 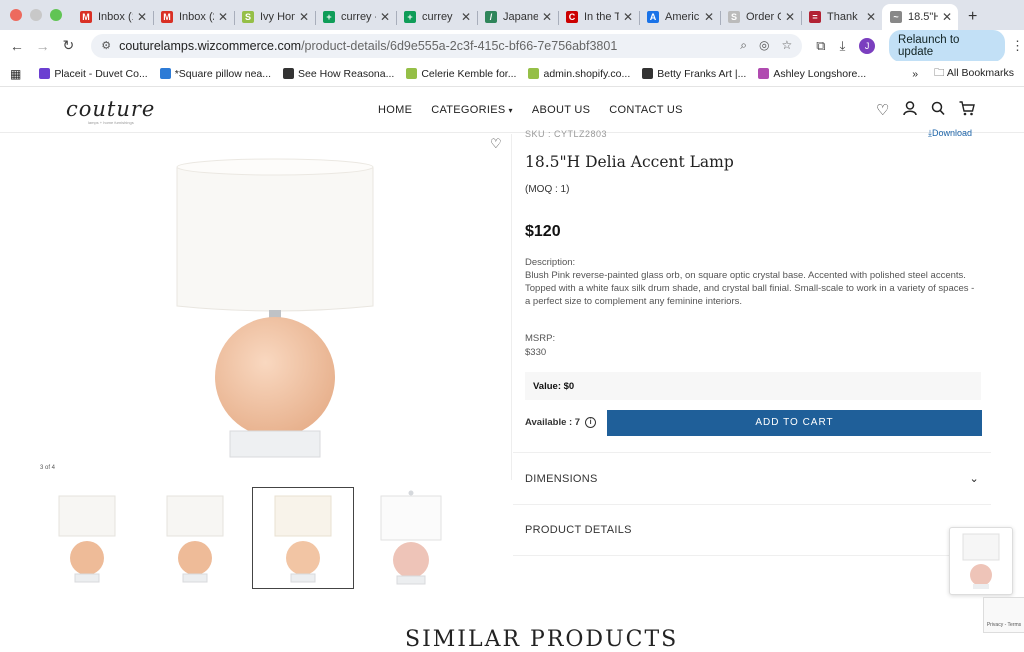 What do you see at coordinates (355, 17) in the screenshot?
I see `browser-tab: + currey - ✕` at bounding box center [355, 17].